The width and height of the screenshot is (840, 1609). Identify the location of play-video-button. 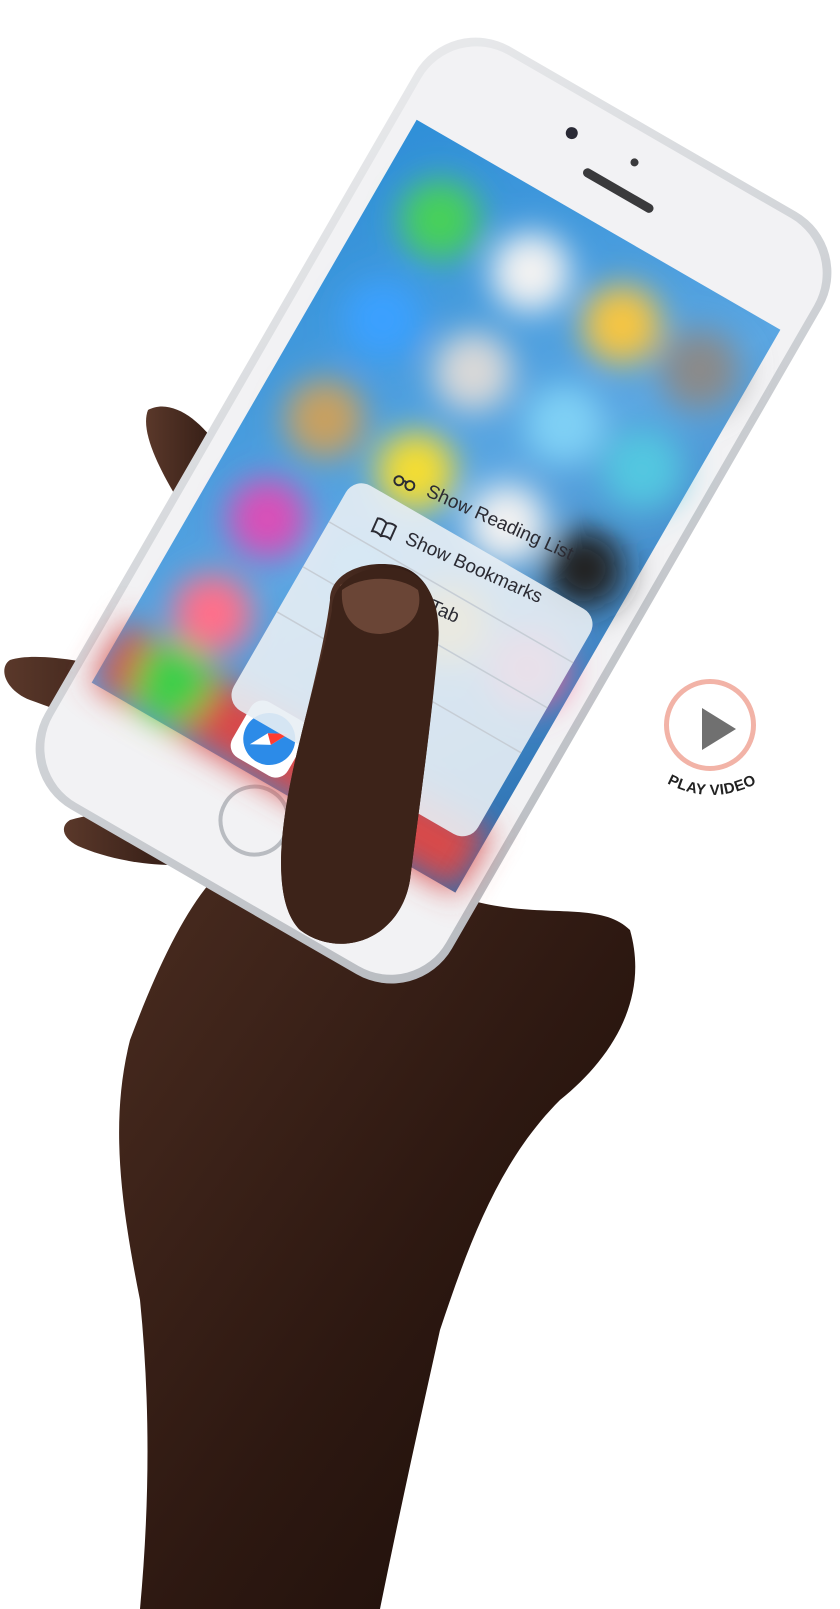
(710, 725).